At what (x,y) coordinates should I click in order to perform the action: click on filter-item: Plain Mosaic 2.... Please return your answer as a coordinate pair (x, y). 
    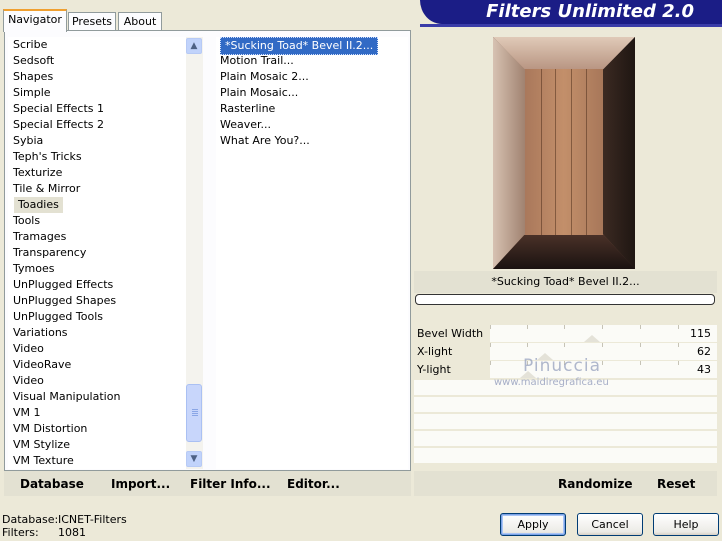
    Looking at the image, I should click on (312, 77).